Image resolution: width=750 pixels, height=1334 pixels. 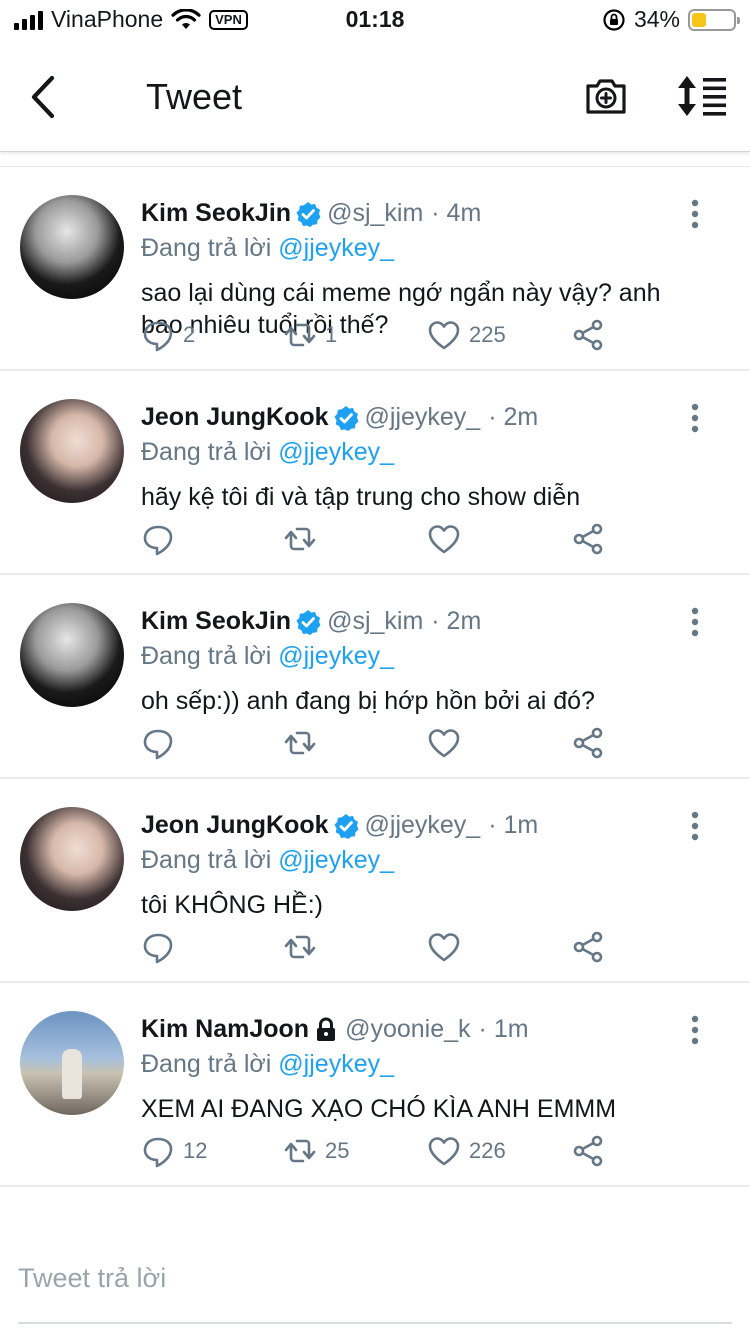 I want to click on like-count: 225, so click(x=487, y=334).